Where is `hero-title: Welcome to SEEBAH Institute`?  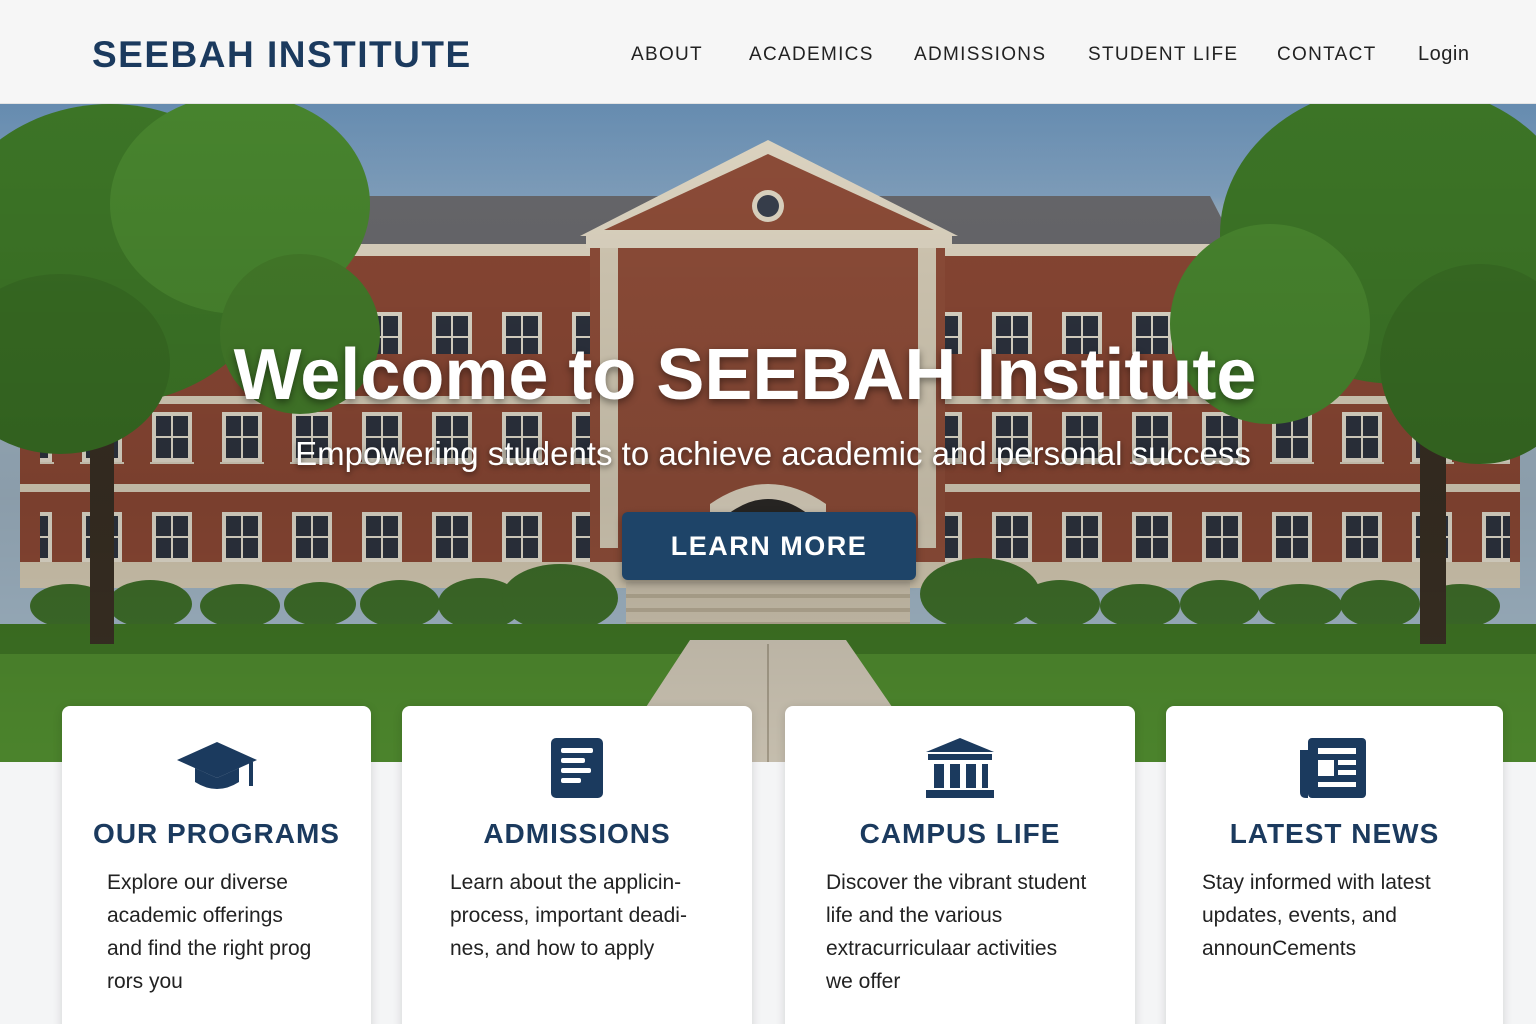
hero-title: Welcome to SEEBAH Institute is located at coordinates (745, 375).